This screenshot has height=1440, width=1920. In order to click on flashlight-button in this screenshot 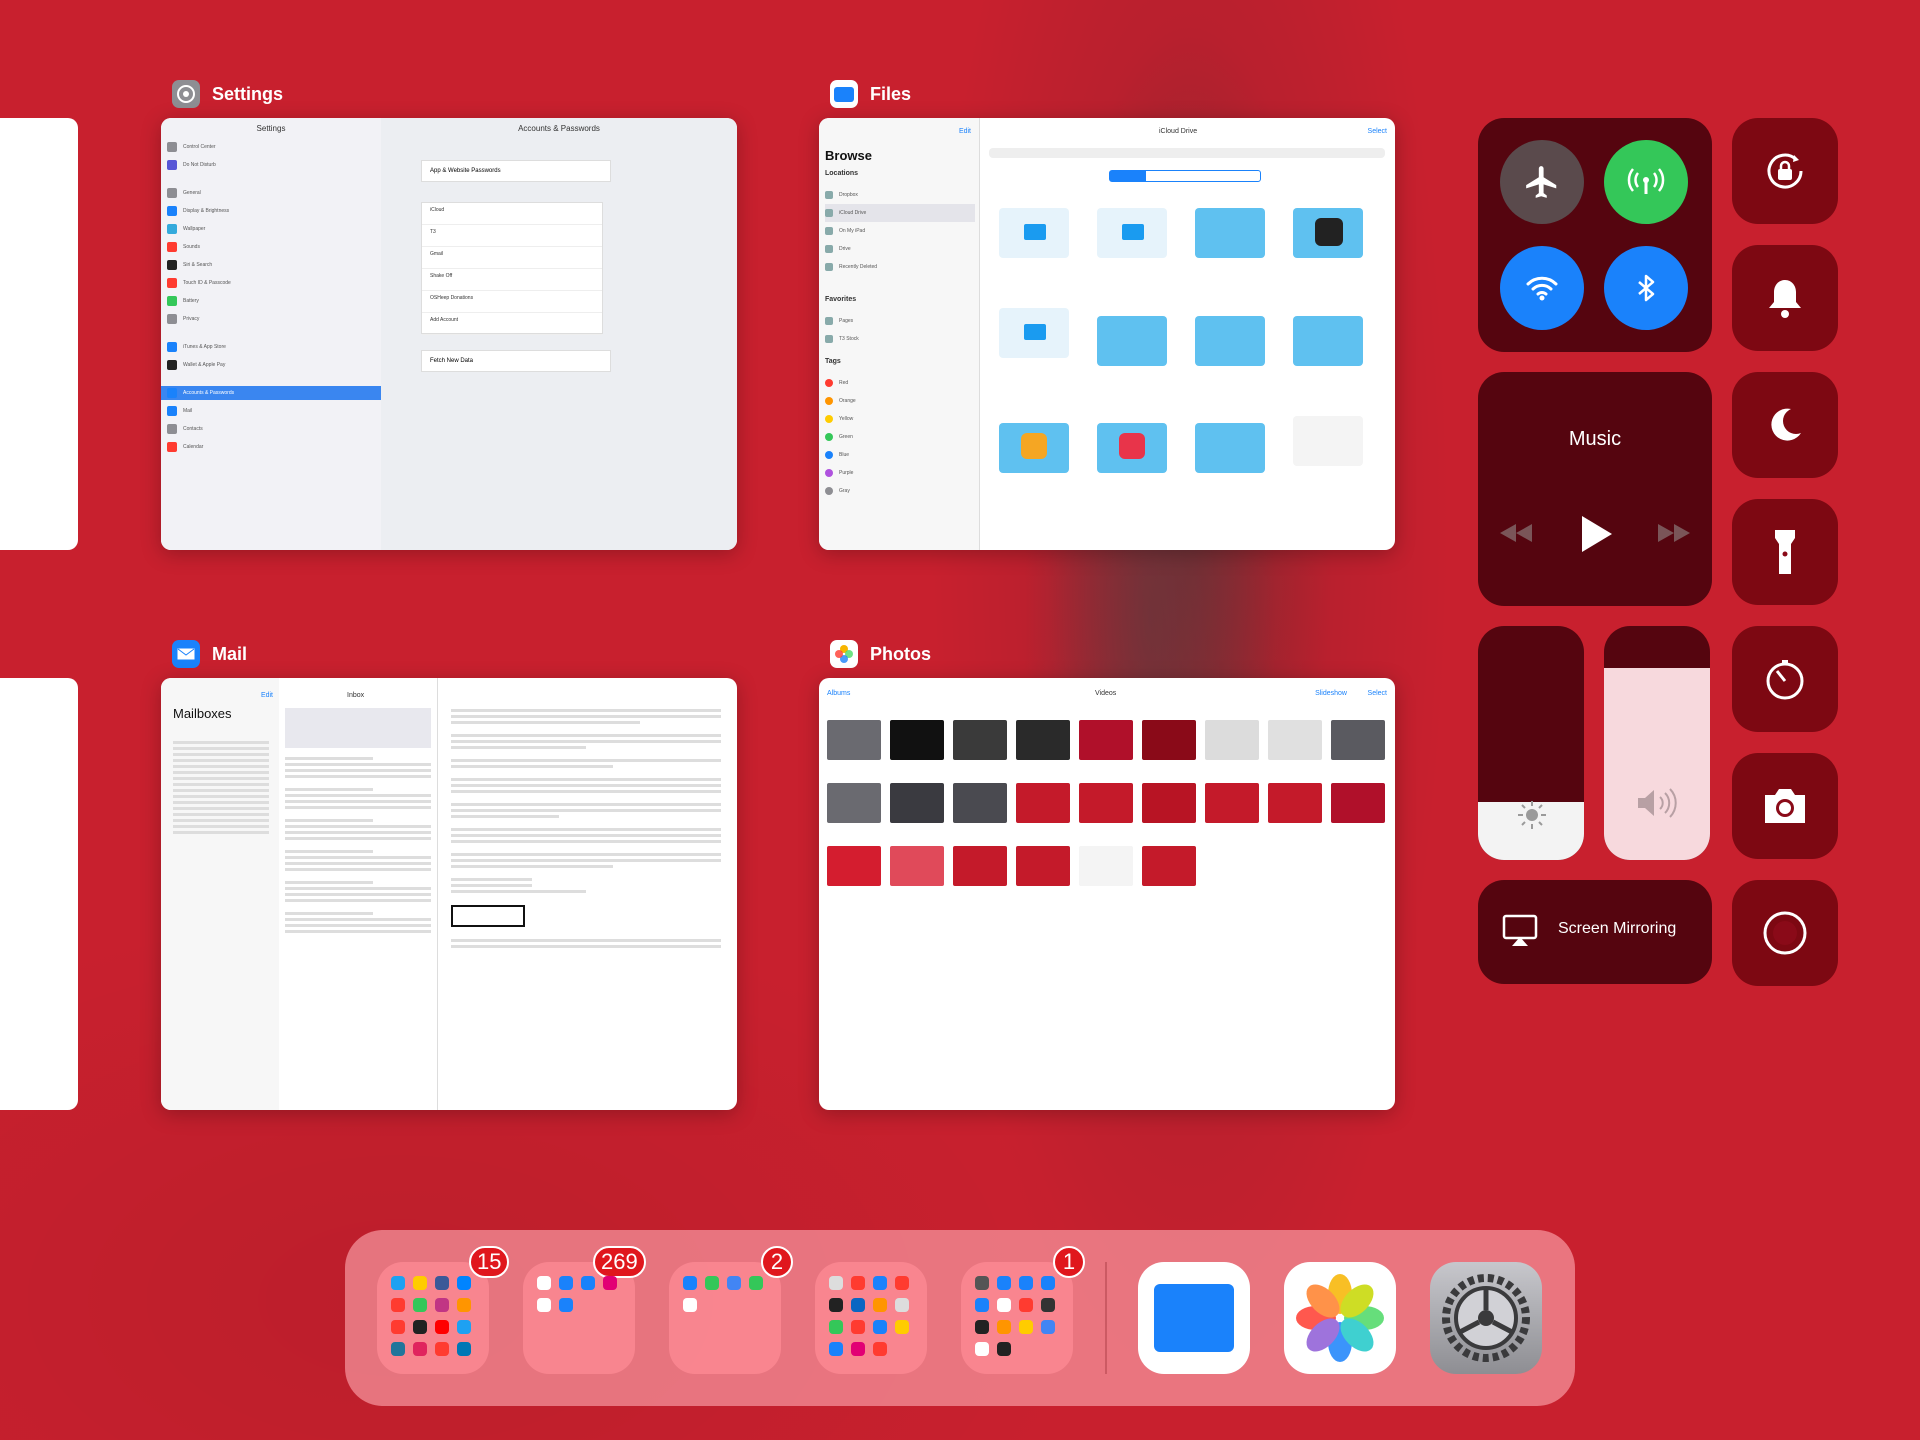, I will do `click(1785, 552)`.